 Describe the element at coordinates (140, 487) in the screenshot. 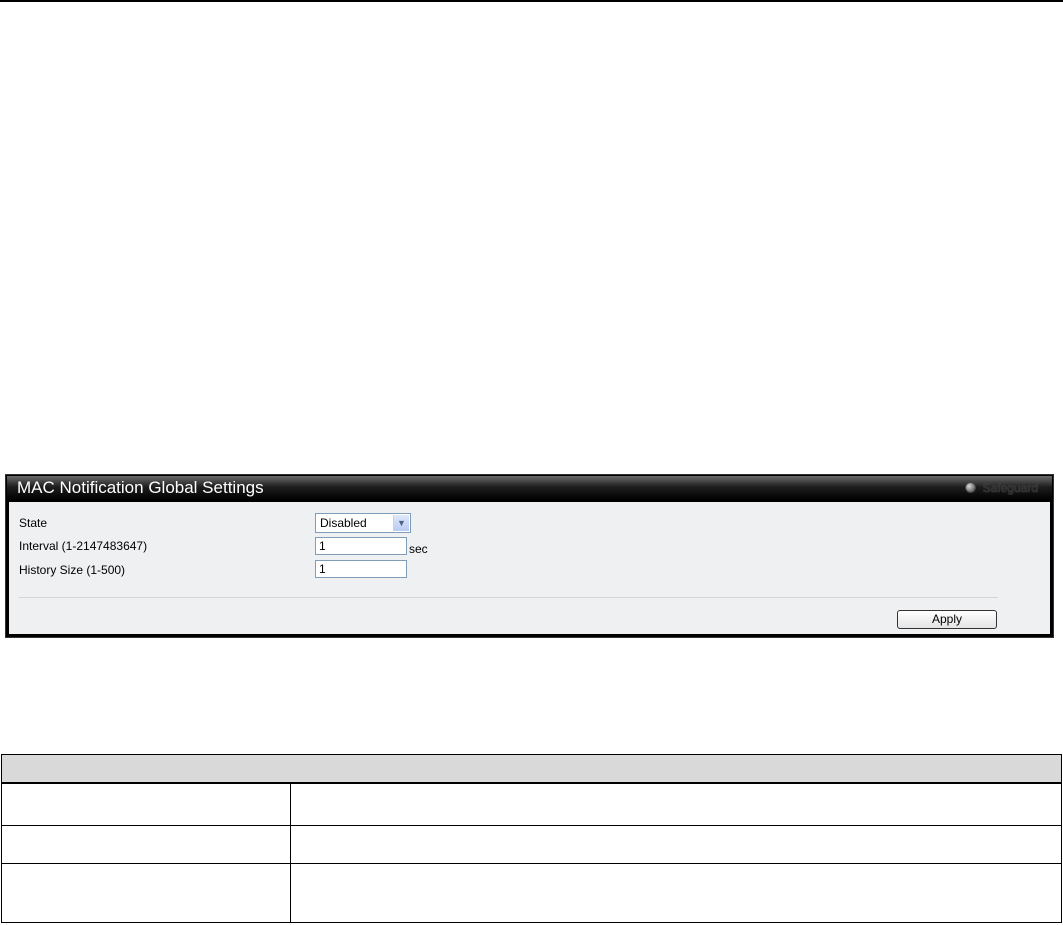

I see `panel-title: MAC Notification Global Settings` at that location.